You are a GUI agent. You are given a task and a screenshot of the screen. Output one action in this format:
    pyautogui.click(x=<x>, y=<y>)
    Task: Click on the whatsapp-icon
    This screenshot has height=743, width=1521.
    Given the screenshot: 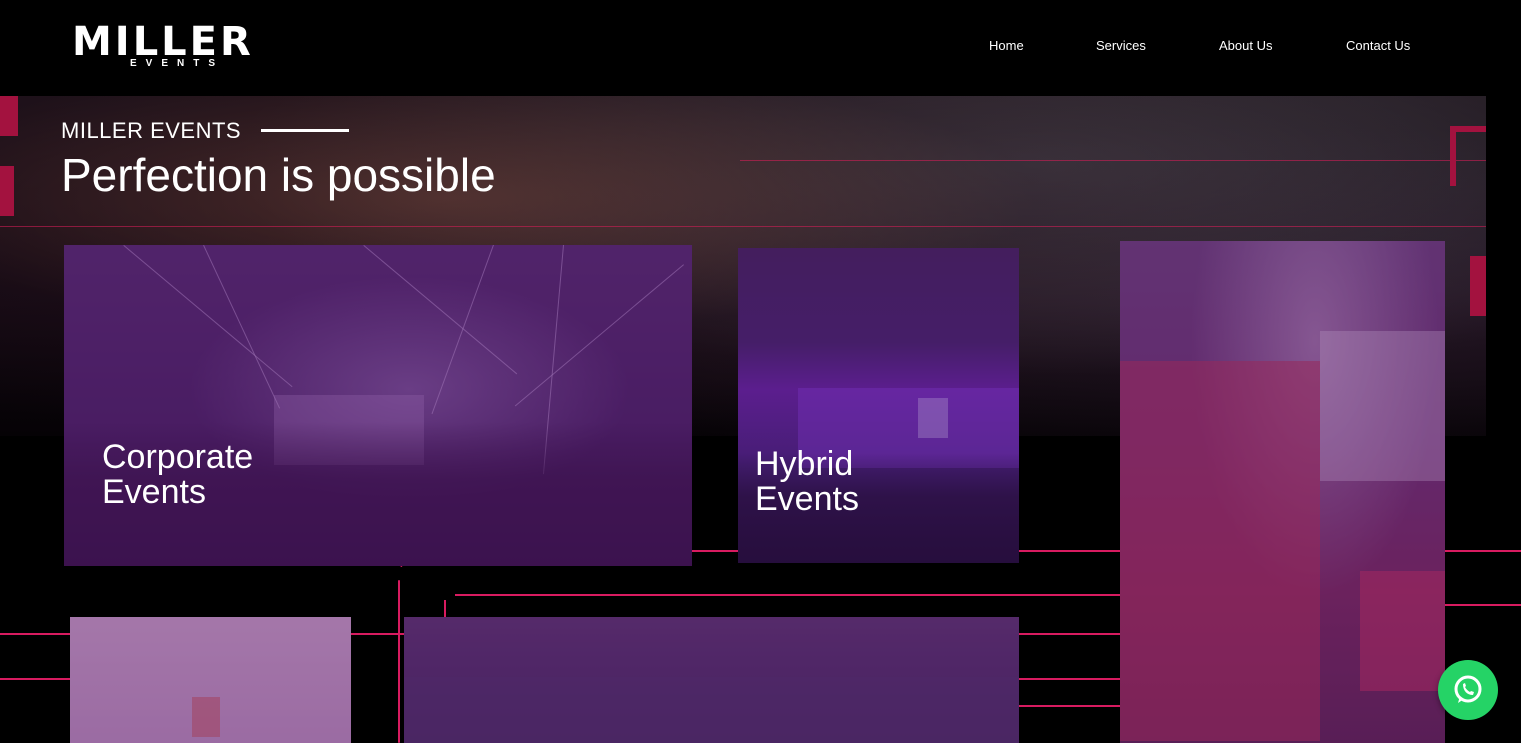 What is the action you would take?
    pyautogui.click(x=1468, y=689)
    